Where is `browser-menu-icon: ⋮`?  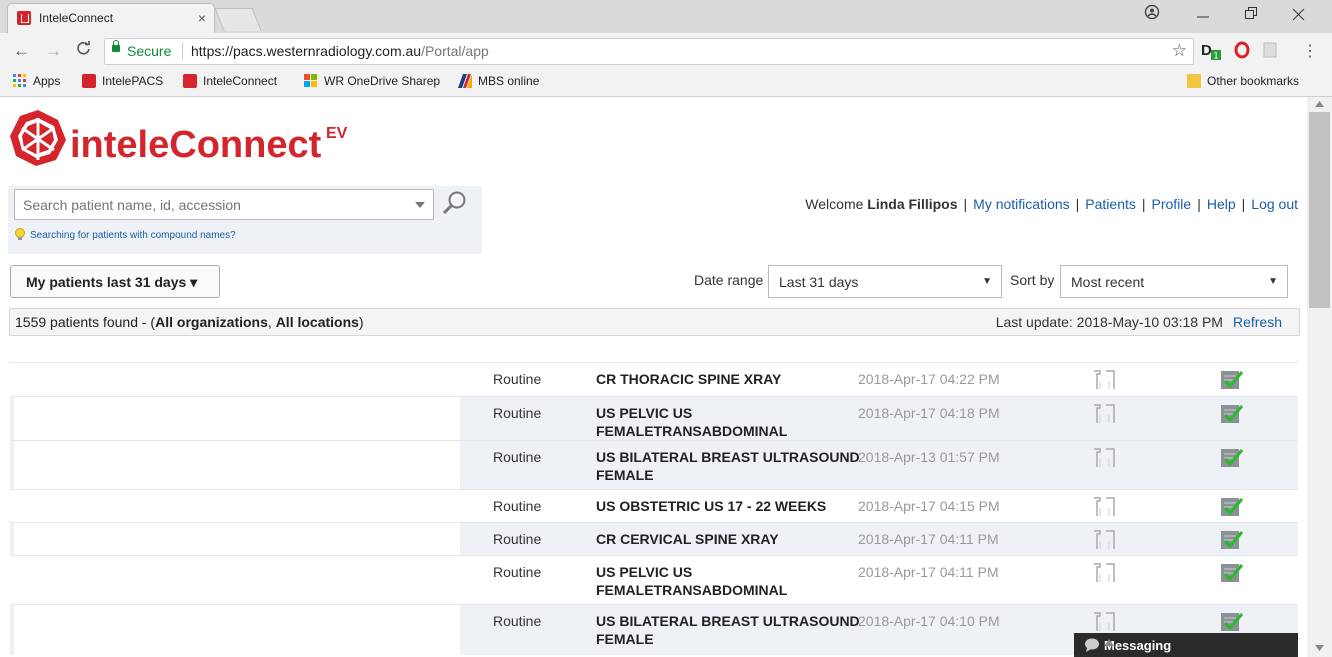 browser-menu-icon: ⋮ is located at coordinates (1312, 51).